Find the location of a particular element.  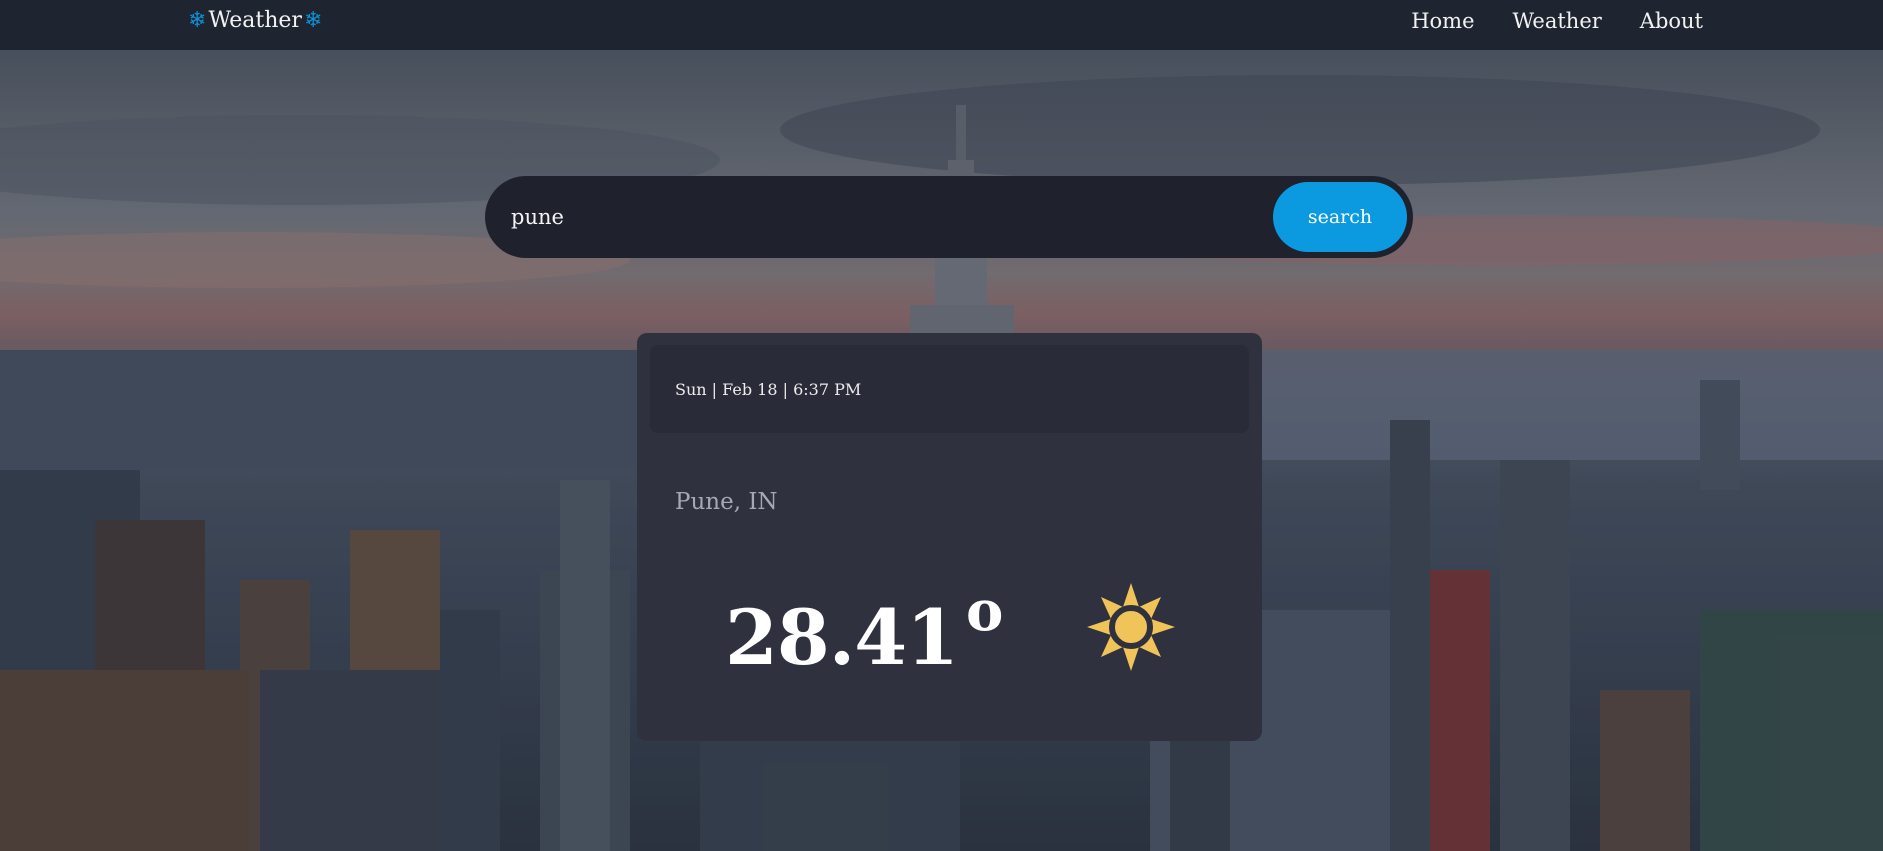

brand-title: Weather is located at coordinates (255, 20).